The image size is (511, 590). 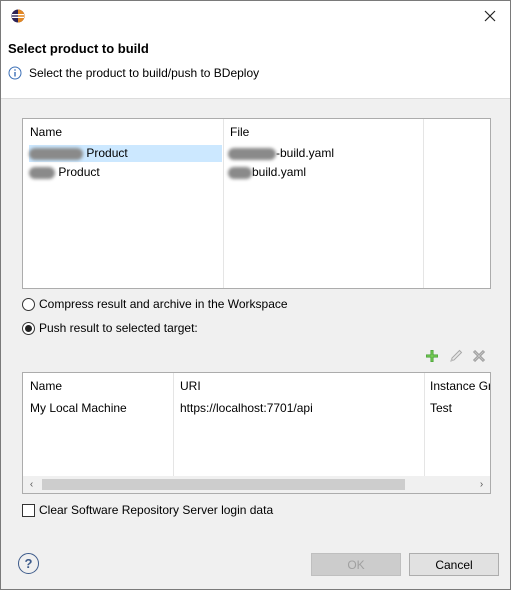 I want to click on column-header-instance-group: Instance Gr, so click(x=460, y=386).